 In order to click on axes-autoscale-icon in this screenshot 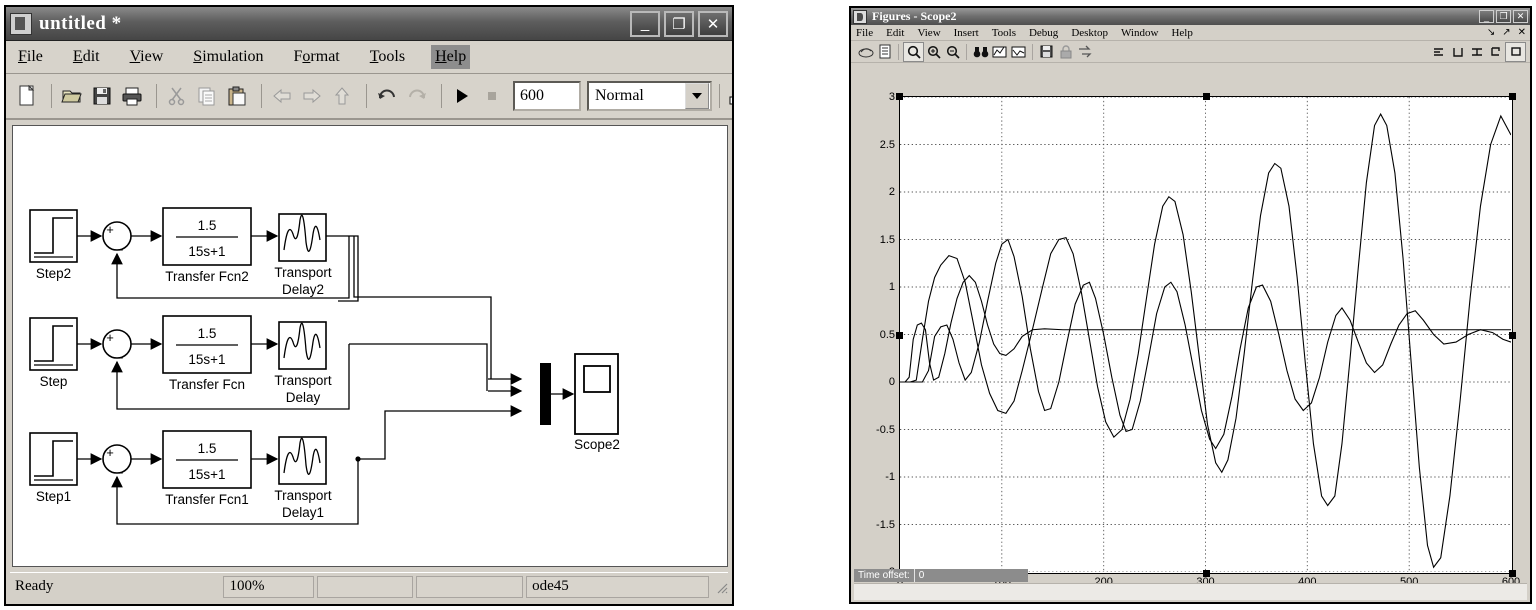, I will do `click(1018, 52)`.